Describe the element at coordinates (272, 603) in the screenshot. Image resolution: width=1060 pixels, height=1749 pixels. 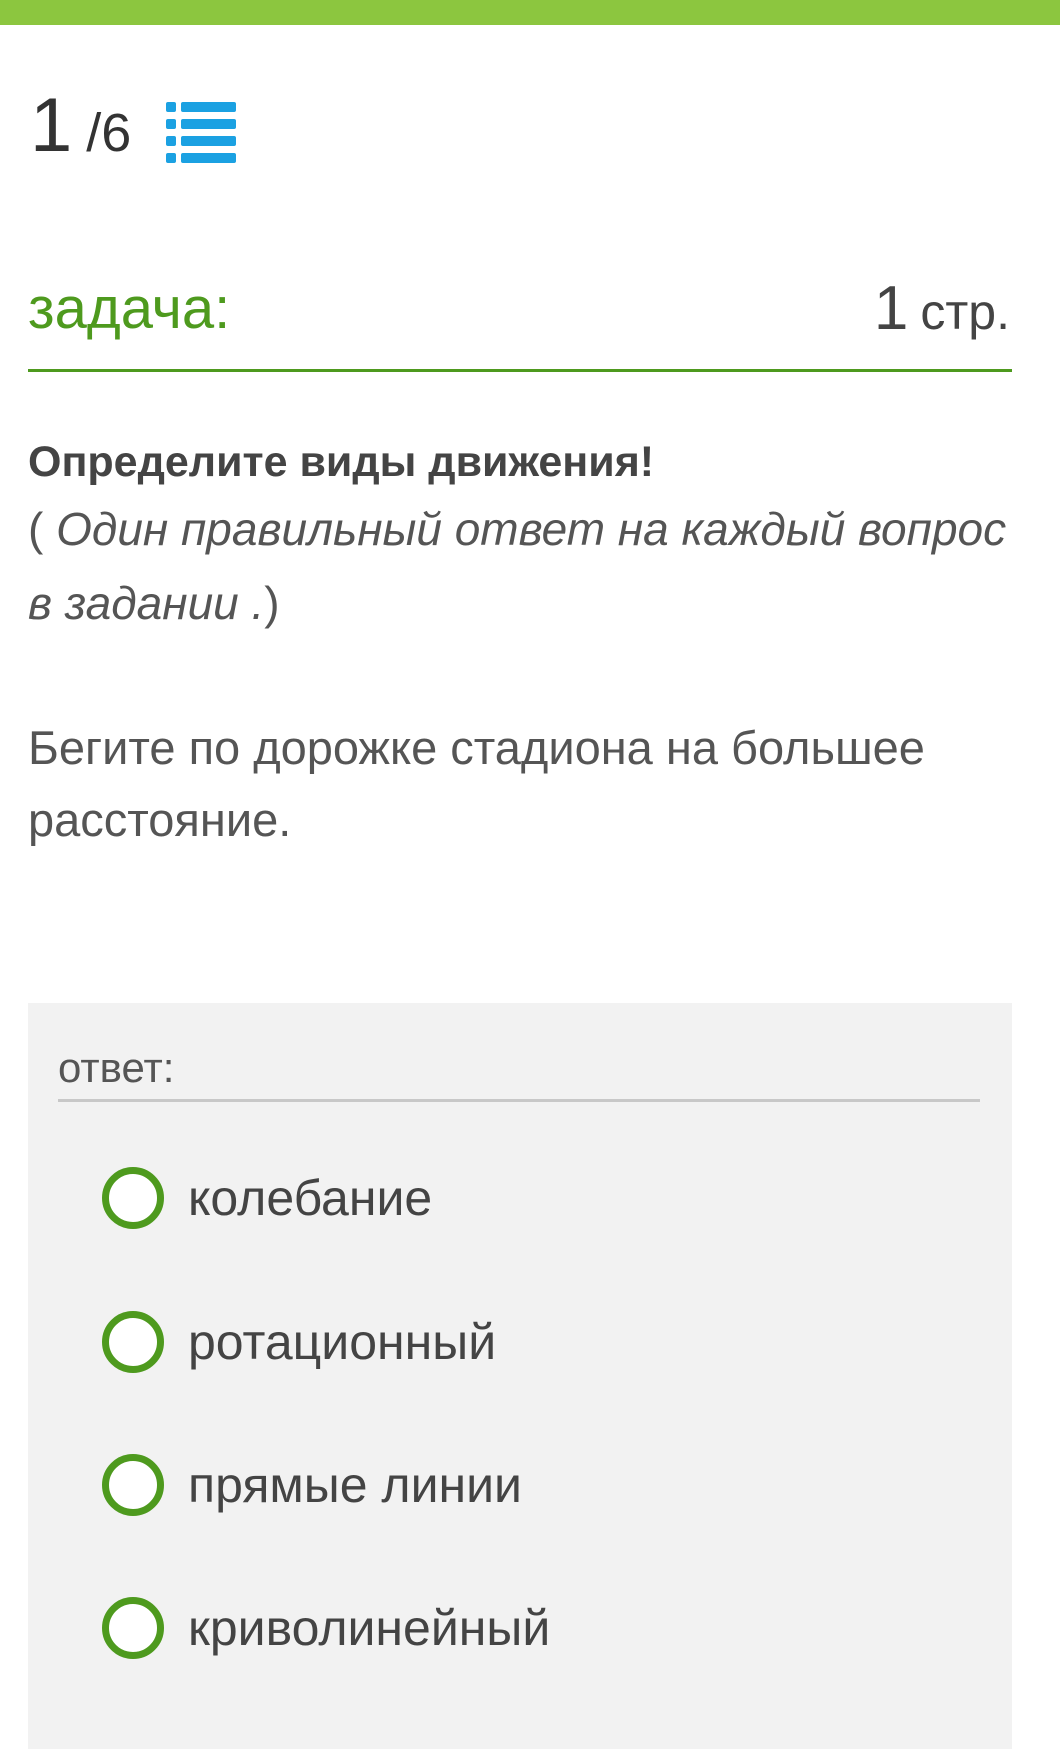
I see `hint-close-paren: )` at that location.